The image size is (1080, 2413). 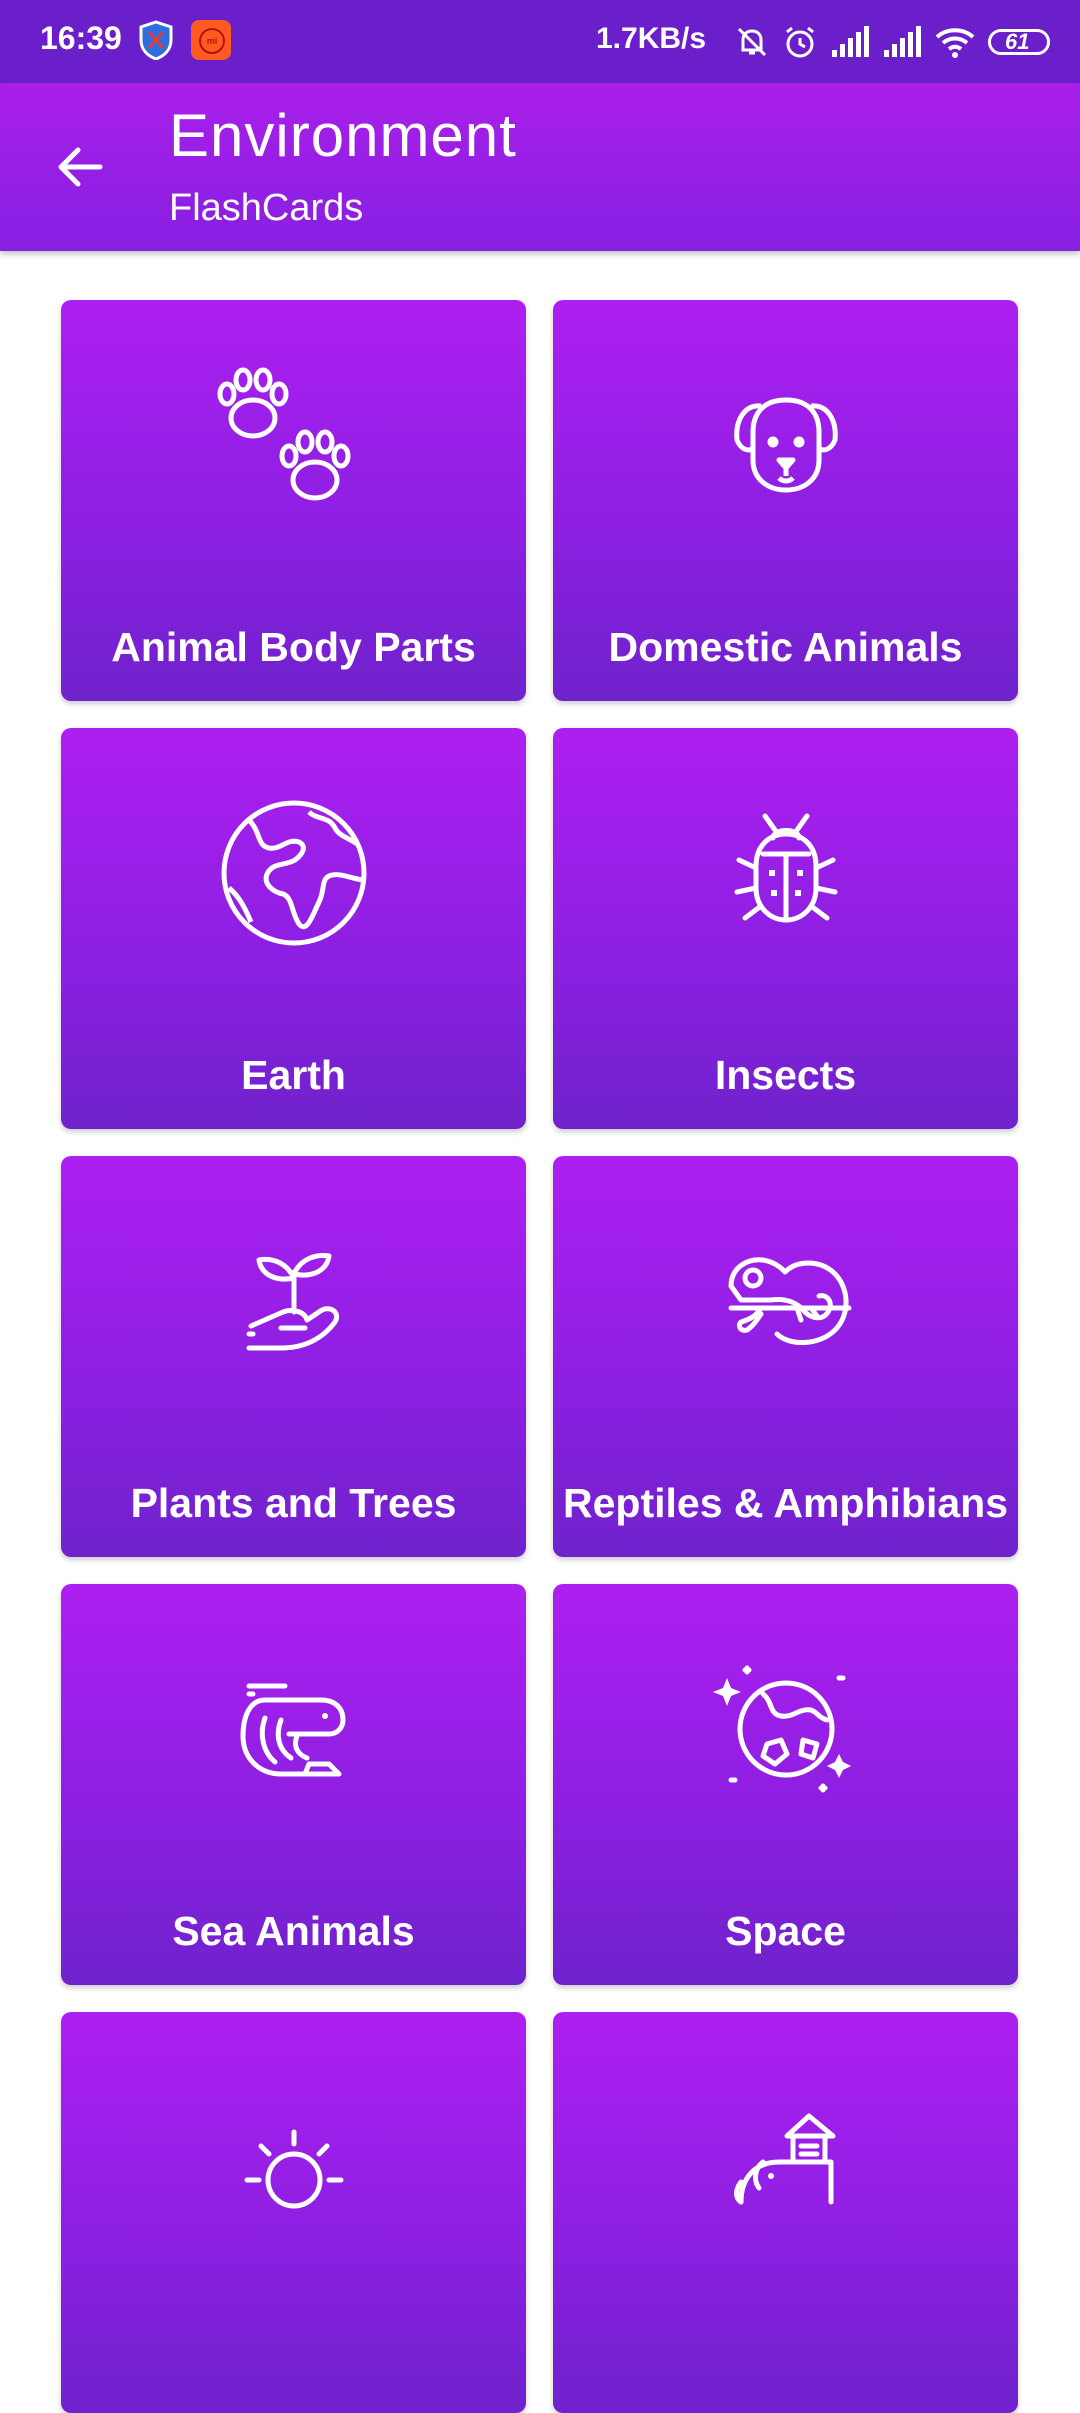 What do you see at coordinates (785, 647) in the screenshot?
I see `card-label: Domestic Animals` at bounding box center [785, 647].